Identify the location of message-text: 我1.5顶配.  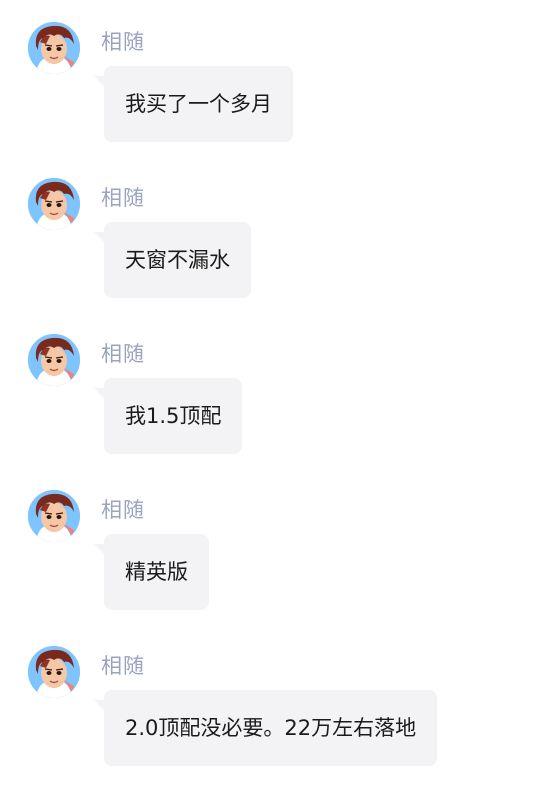
(173, 416).